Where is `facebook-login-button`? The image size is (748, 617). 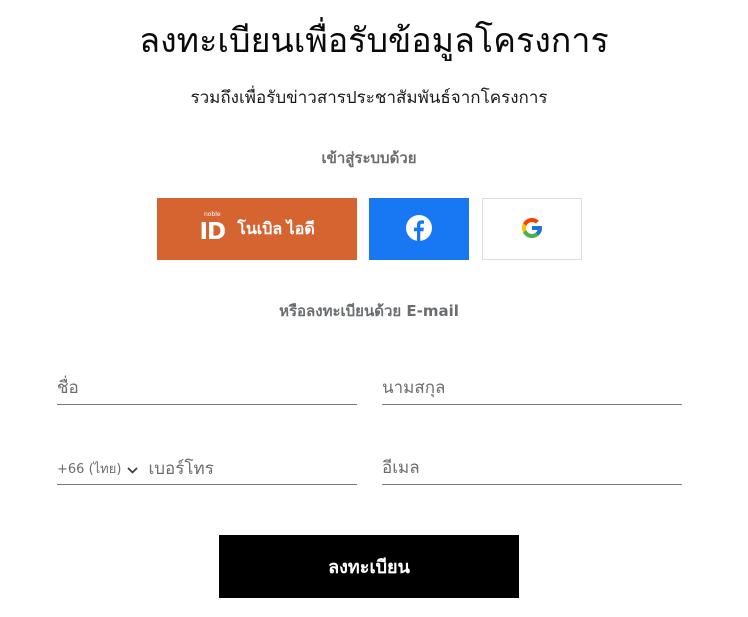 facebook-login-button is located at coordinates (419, 229).